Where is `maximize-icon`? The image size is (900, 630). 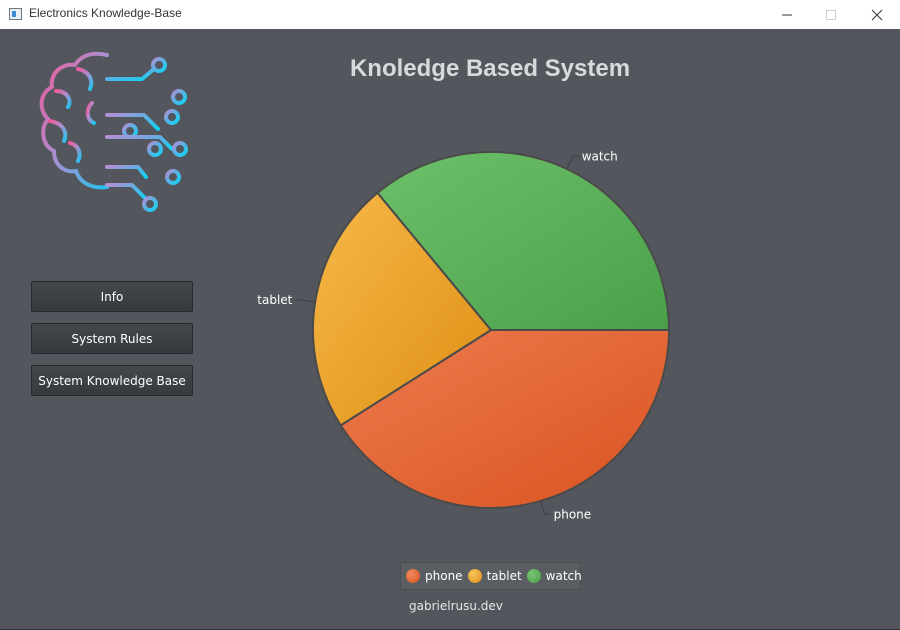
maximize-icon is located at coordinates (831, 14).